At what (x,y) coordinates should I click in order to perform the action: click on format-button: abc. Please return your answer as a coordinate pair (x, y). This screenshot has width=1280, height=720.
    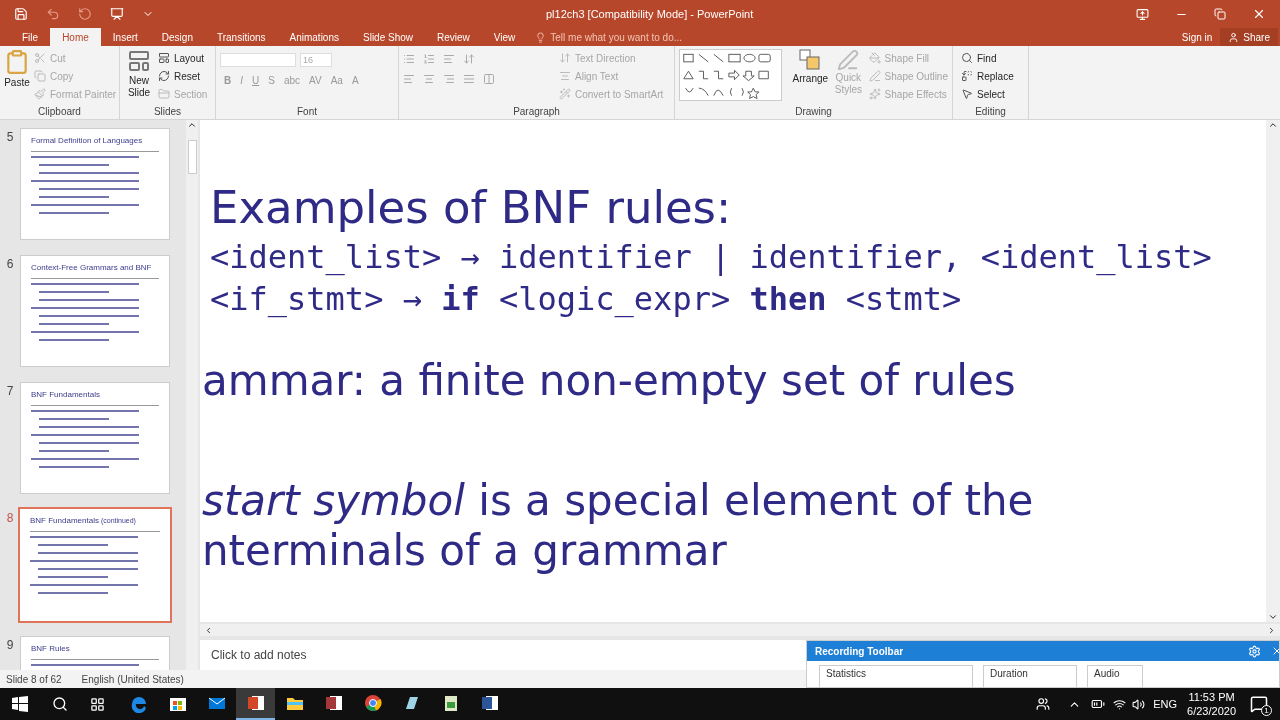
    Looking at the image, I should click on (292, 80).